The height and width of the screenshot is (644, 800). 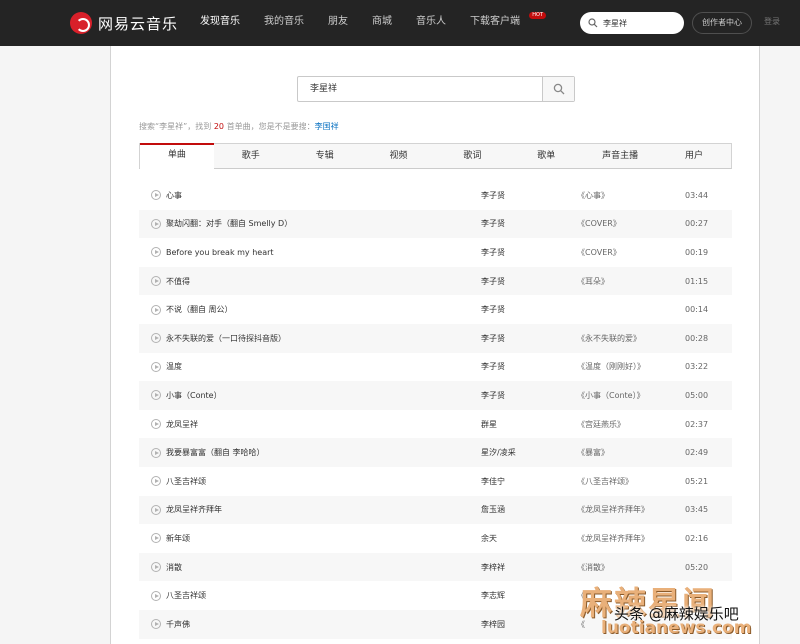 What do you see at coordinates (226, 338) in the screenshot?
I see `song-title: 永不失联的爱（一口待探抖音版）` at bounding box center [226, 338].